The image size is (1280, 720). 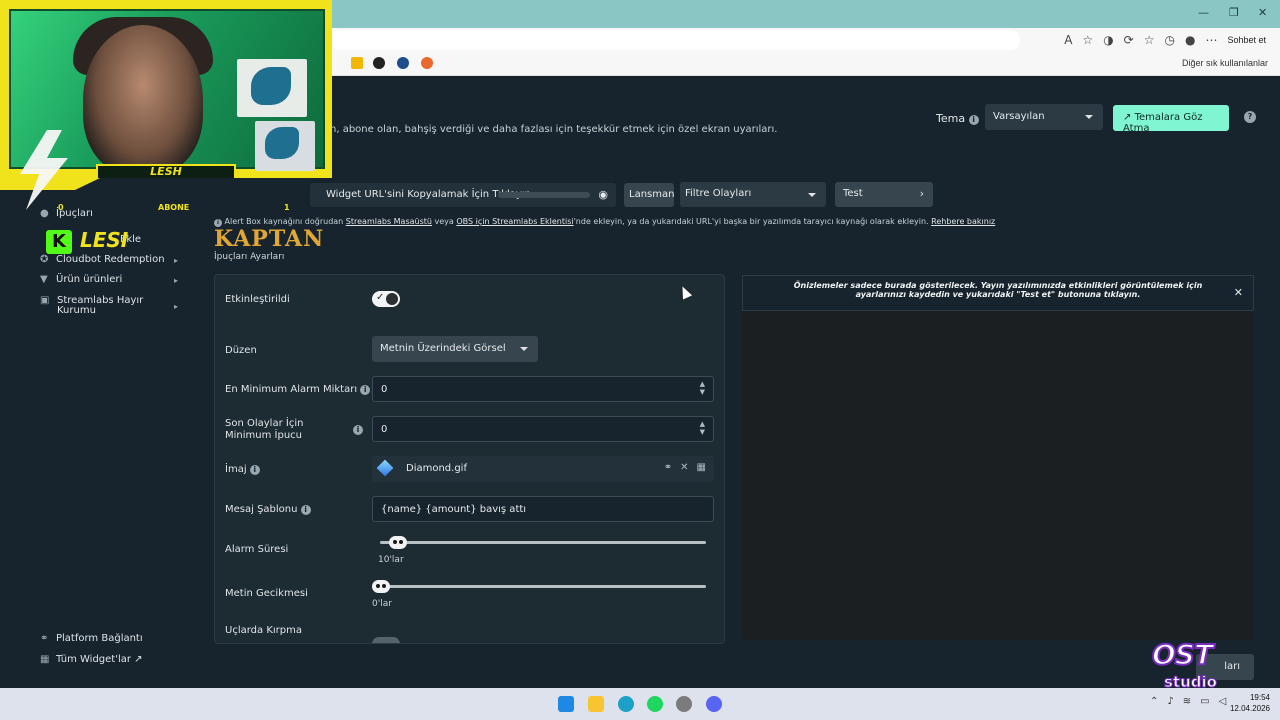 I want to click on collections-icon: ☆, so click(x=1149, y=40).